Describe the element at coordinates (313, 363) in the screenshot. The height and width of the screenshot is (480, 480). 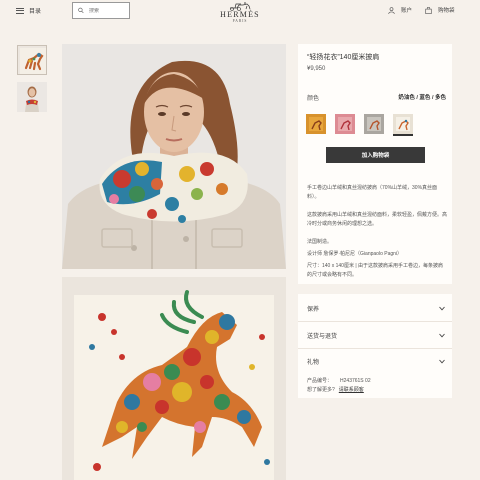
I see `accordion-gift-label: 礼物` at that location.